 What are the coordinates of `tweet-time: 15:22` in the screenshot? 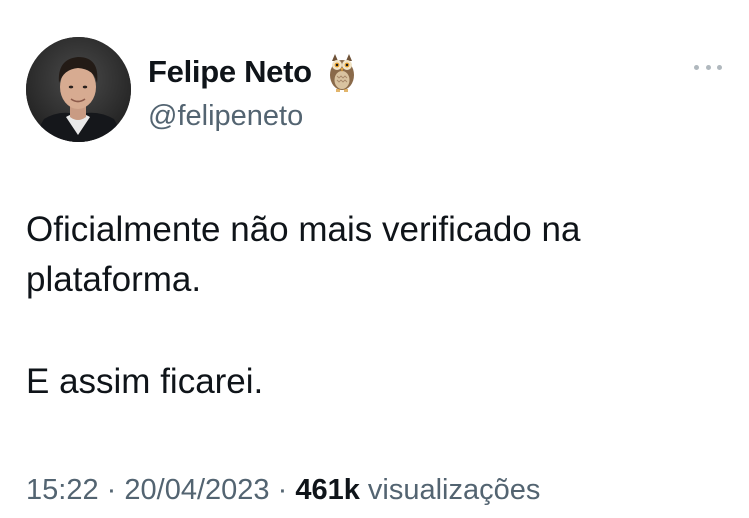 It's located at (62, 490).